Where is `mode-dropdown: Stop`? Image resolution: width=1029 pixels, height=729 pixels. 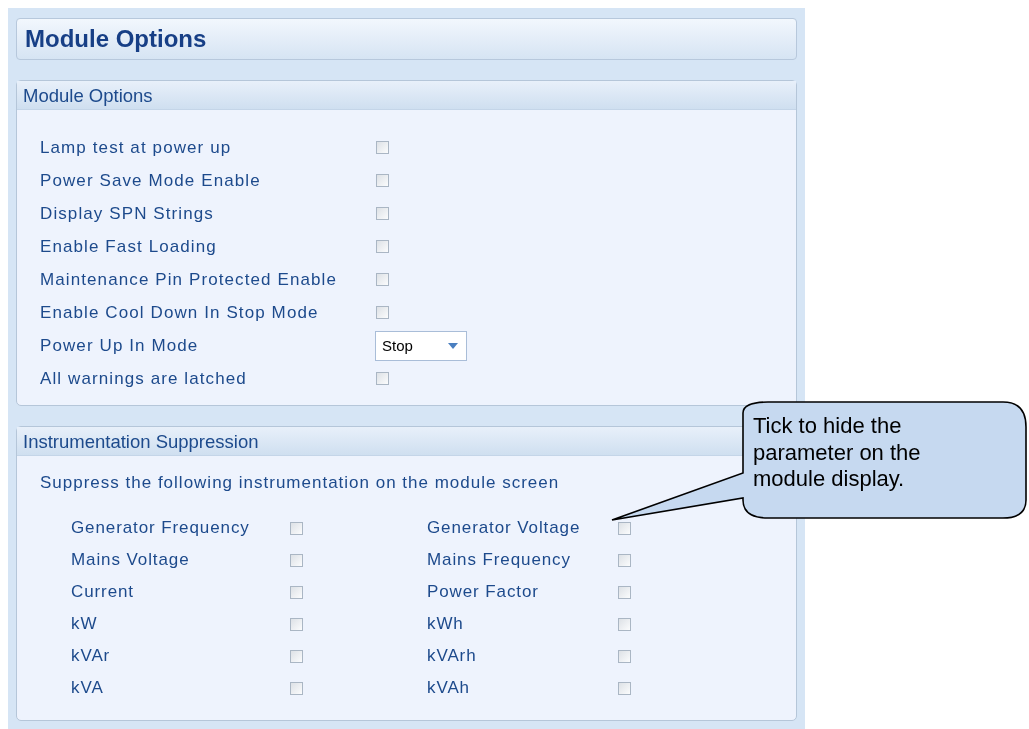
mode-dropdown: Stop is located at coordinates (421, 345).